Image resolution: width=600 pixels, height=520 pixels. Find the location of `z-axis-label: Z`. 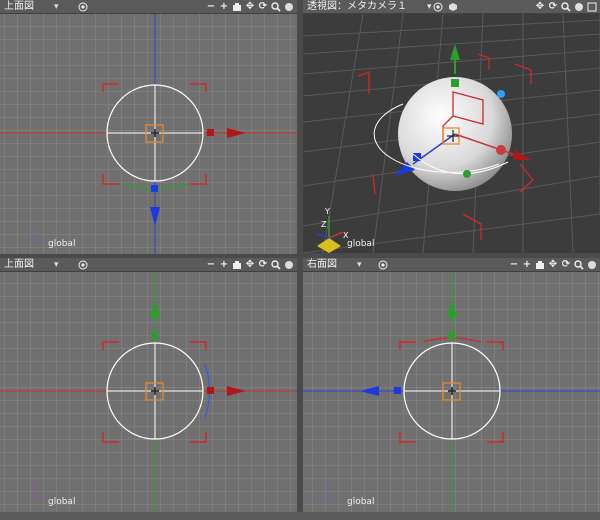

z-axis-label: Z is located at coordinates (324, 224).